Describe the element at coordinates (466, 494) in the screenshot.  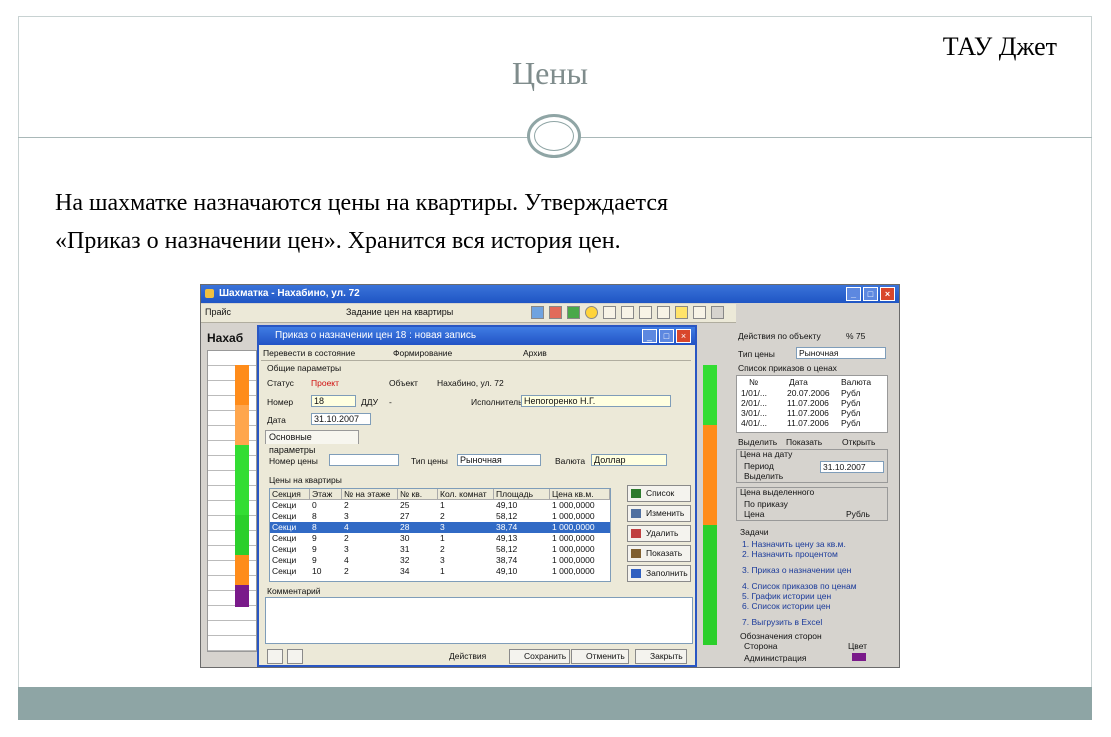
I see `col-rooms: Кол. комнат` at that location.